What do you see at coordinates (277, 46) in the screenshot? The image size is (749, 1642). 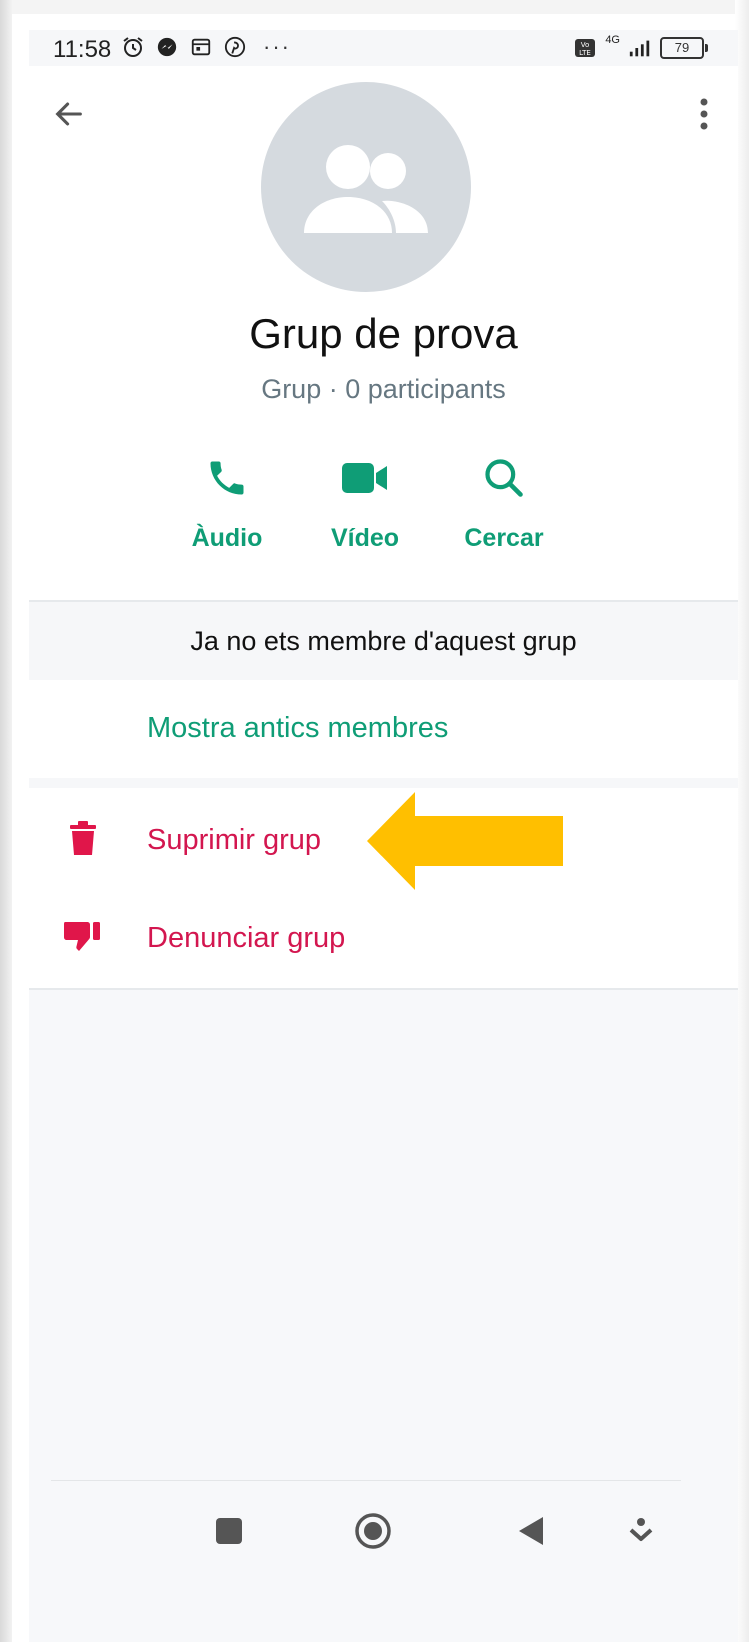 I see `more-notifications-icon: ···` at bounding box center [277, 46].